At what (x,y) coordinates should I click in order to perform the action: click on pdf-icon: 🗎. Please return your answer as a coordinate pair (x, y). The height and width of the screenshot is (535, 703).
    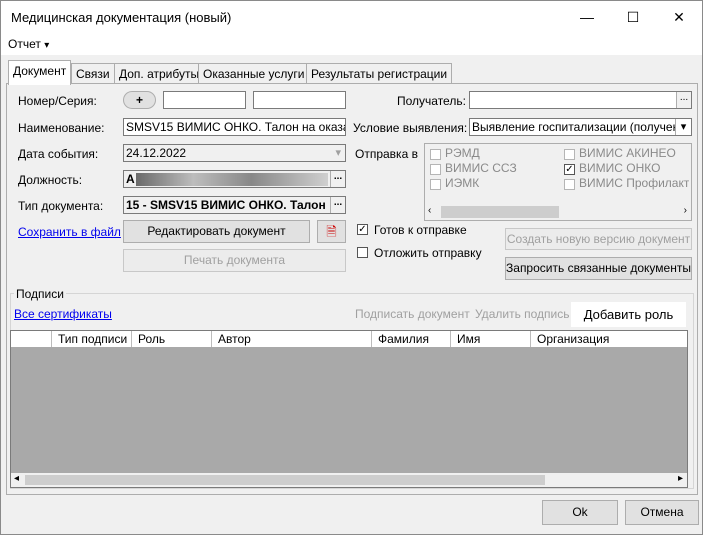
    Looking at the image, I should click on (331, 231).